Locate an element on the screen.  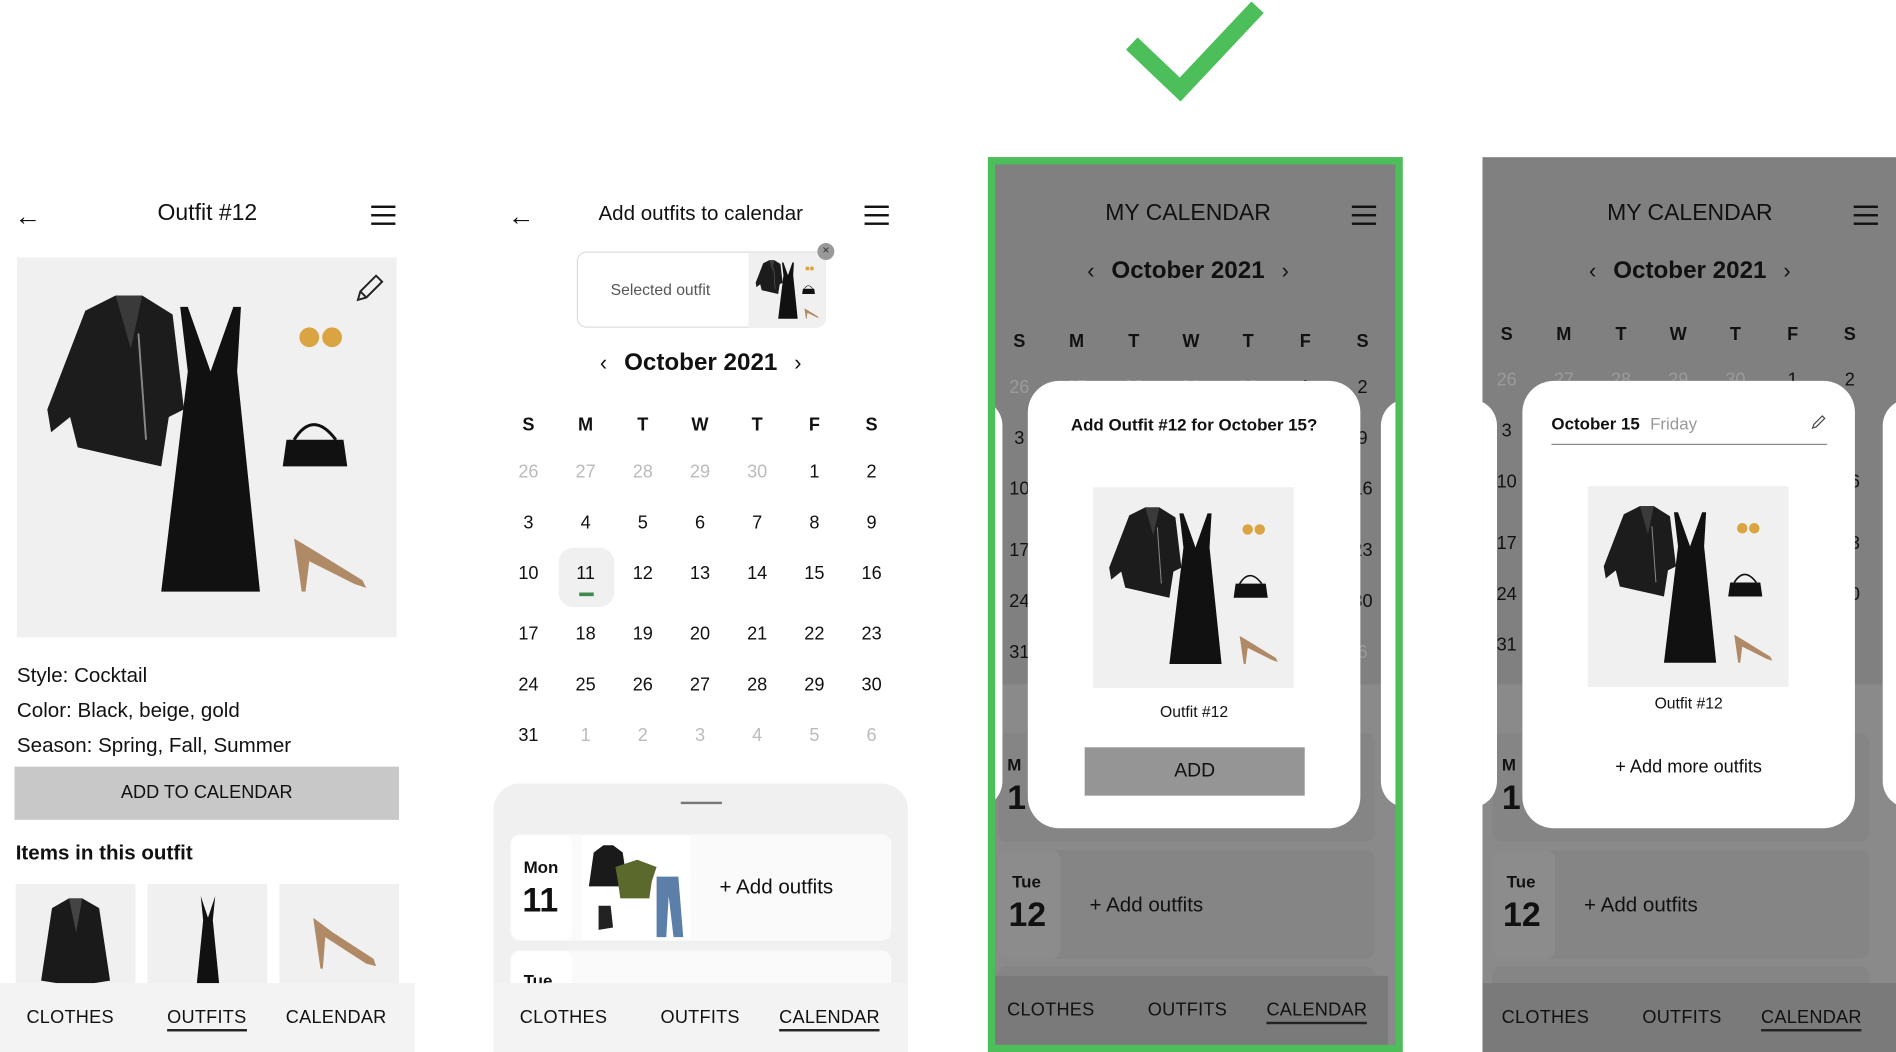
calendar-day: 13 is located at coordinates (700, 573).